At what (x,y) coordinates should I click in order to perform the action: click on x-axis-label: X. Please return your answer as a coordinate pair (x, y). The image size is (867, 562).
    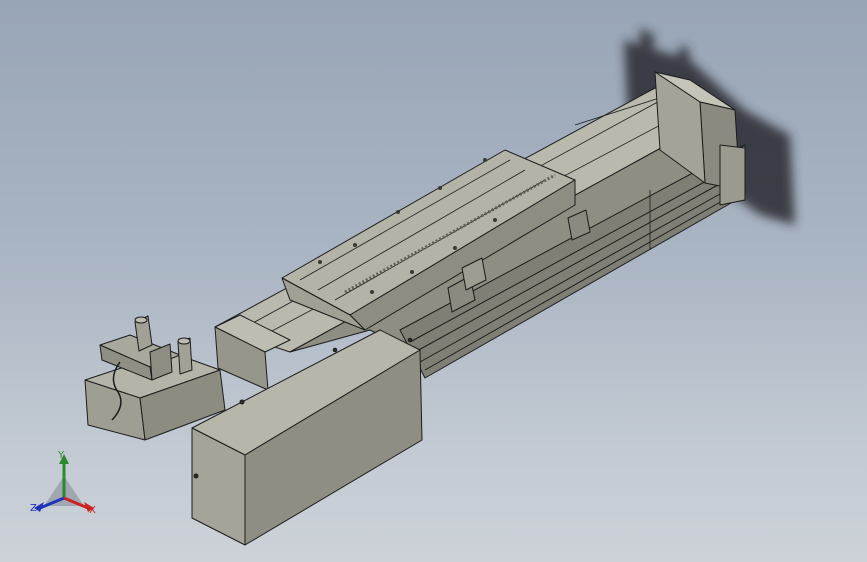
    Looking at the image, I should click on (92, 510).